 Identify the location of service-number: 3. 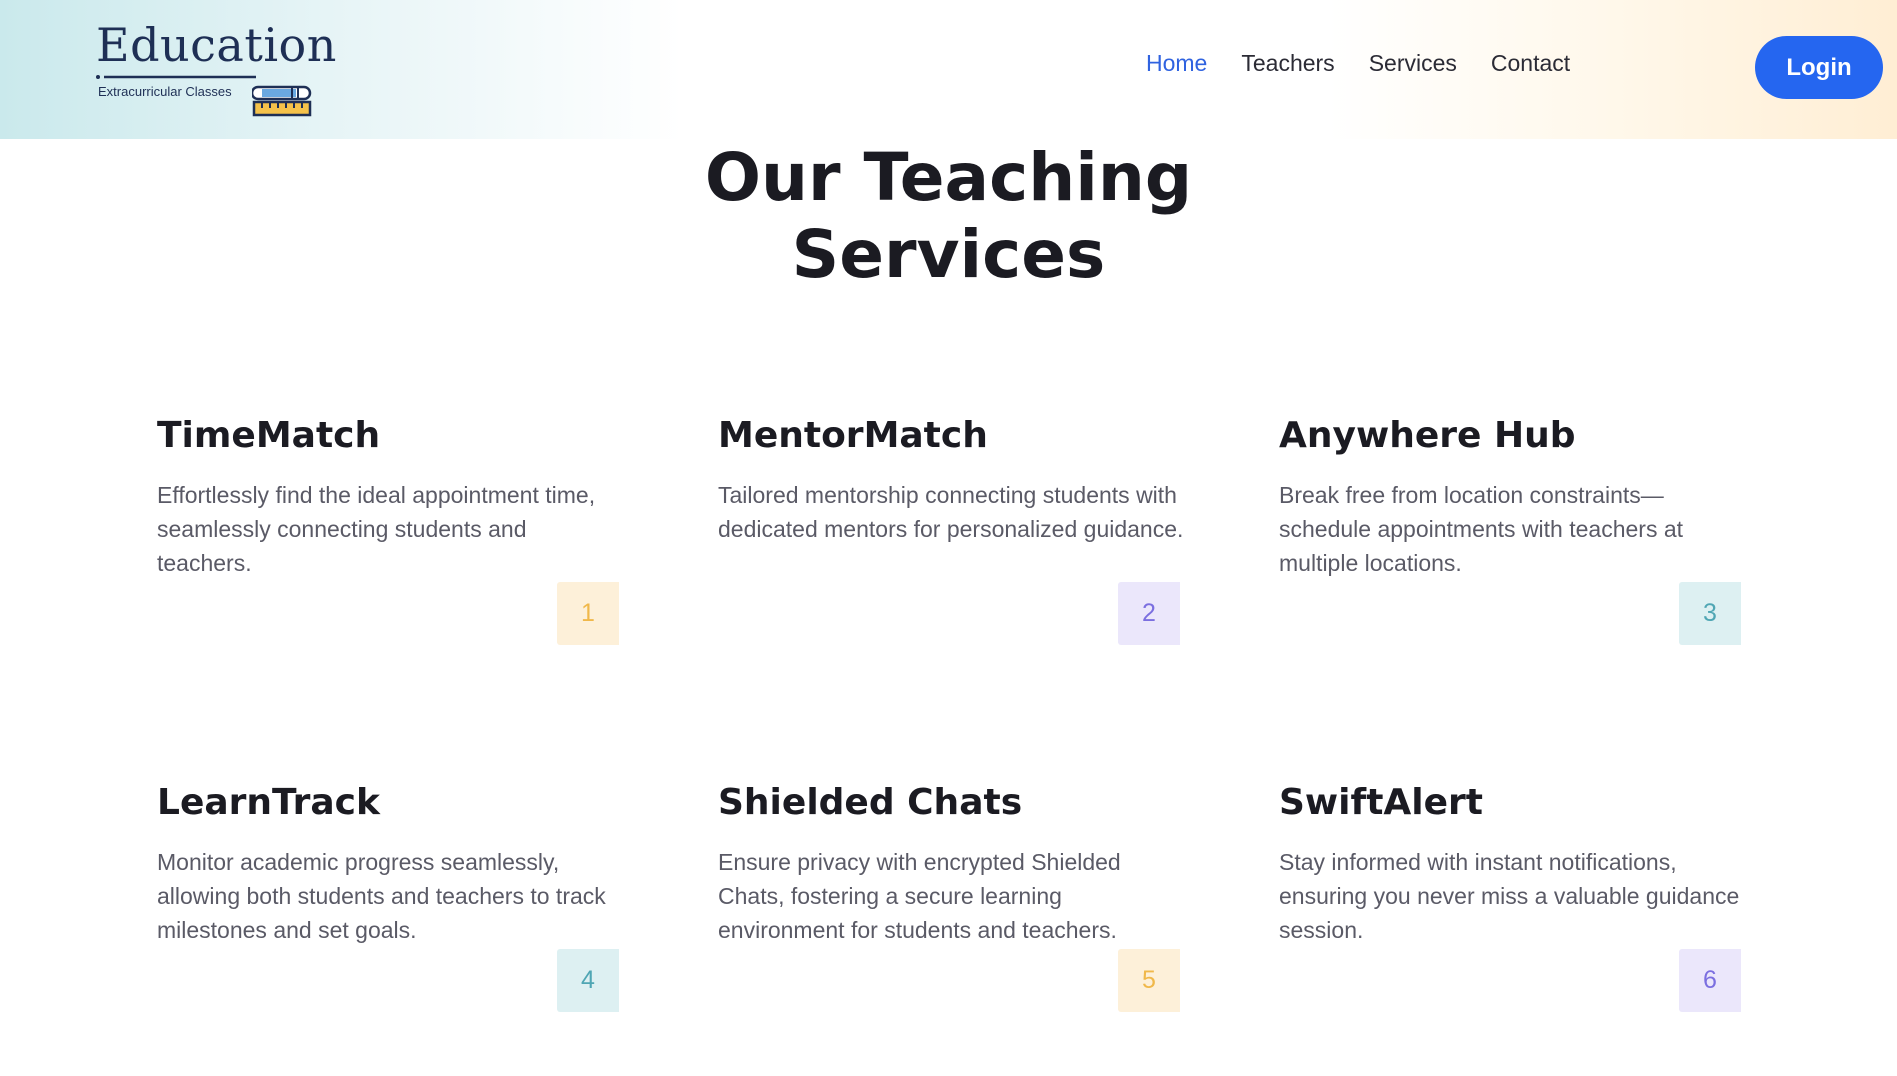
(1710, 613).